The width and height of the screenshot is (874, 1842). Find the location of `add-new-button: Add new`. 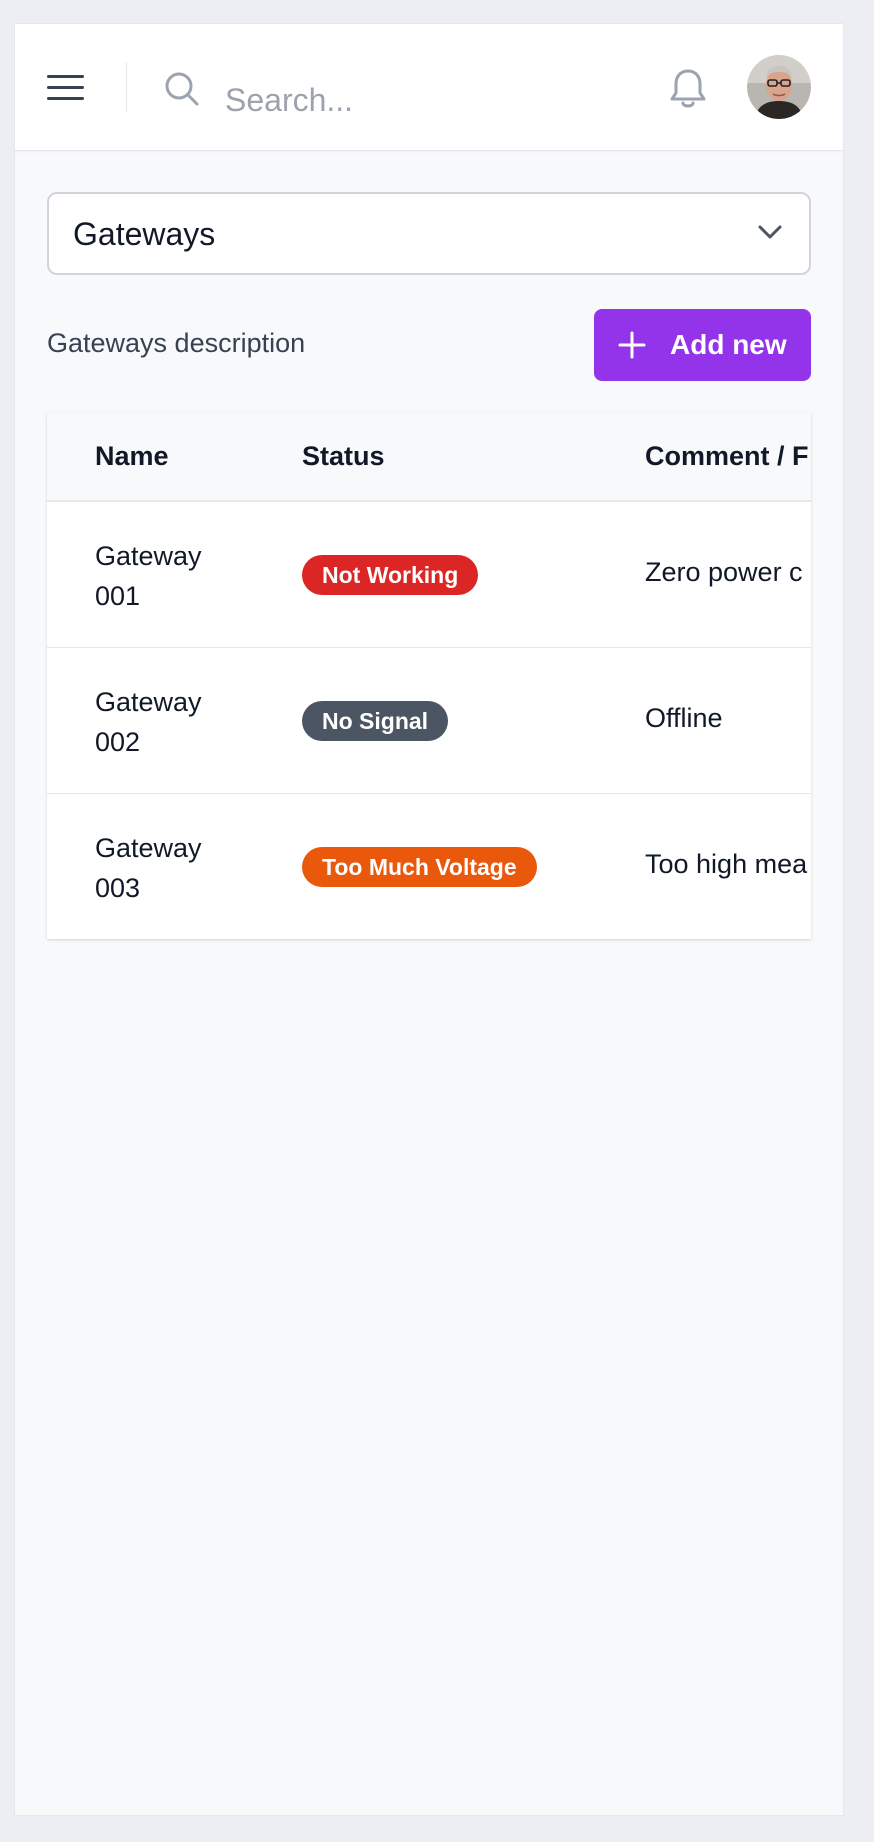

add-new-button: Add new is located at coordinates (702, 345).